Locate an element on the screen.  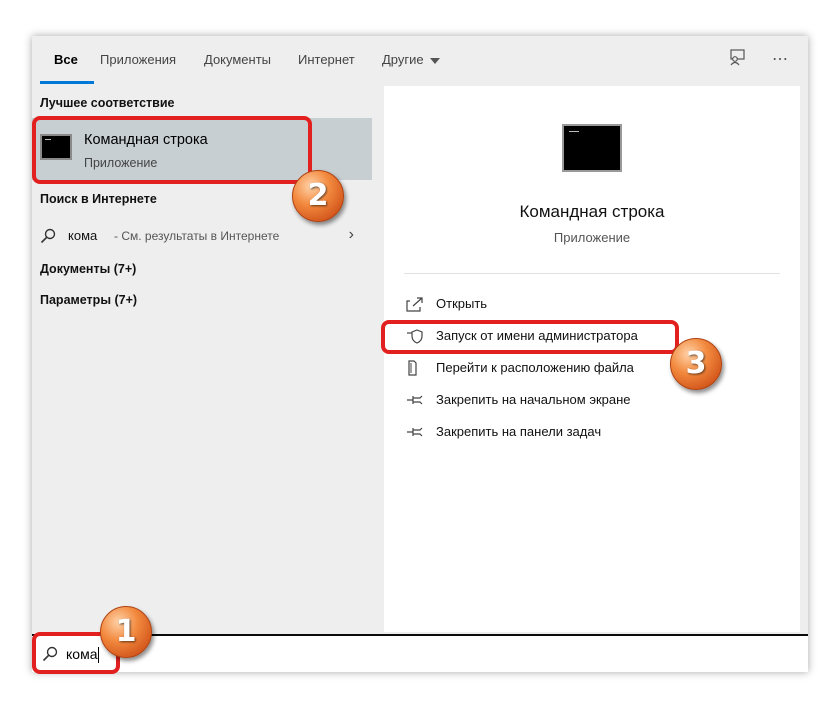
best-match-header: Лучшее соответствие is located at coordinates (107, 103).